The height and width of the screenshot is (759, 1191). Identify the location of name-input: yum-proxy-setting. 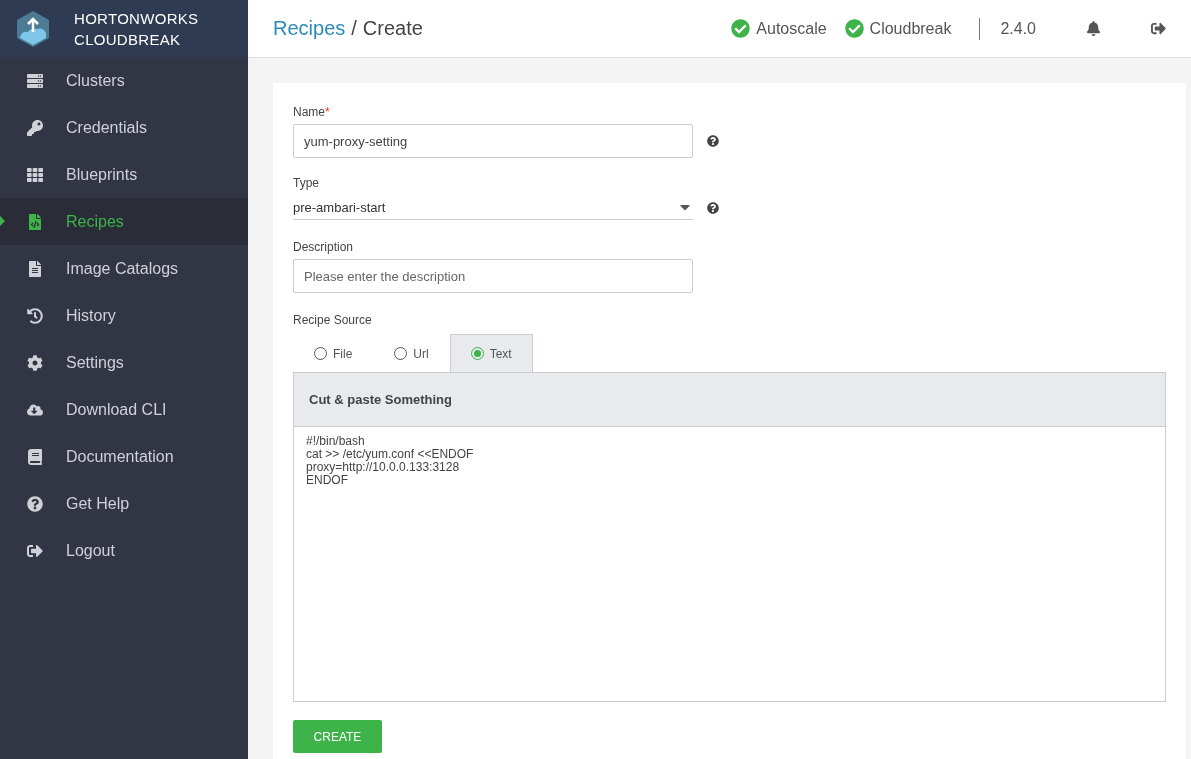
(493, 141).